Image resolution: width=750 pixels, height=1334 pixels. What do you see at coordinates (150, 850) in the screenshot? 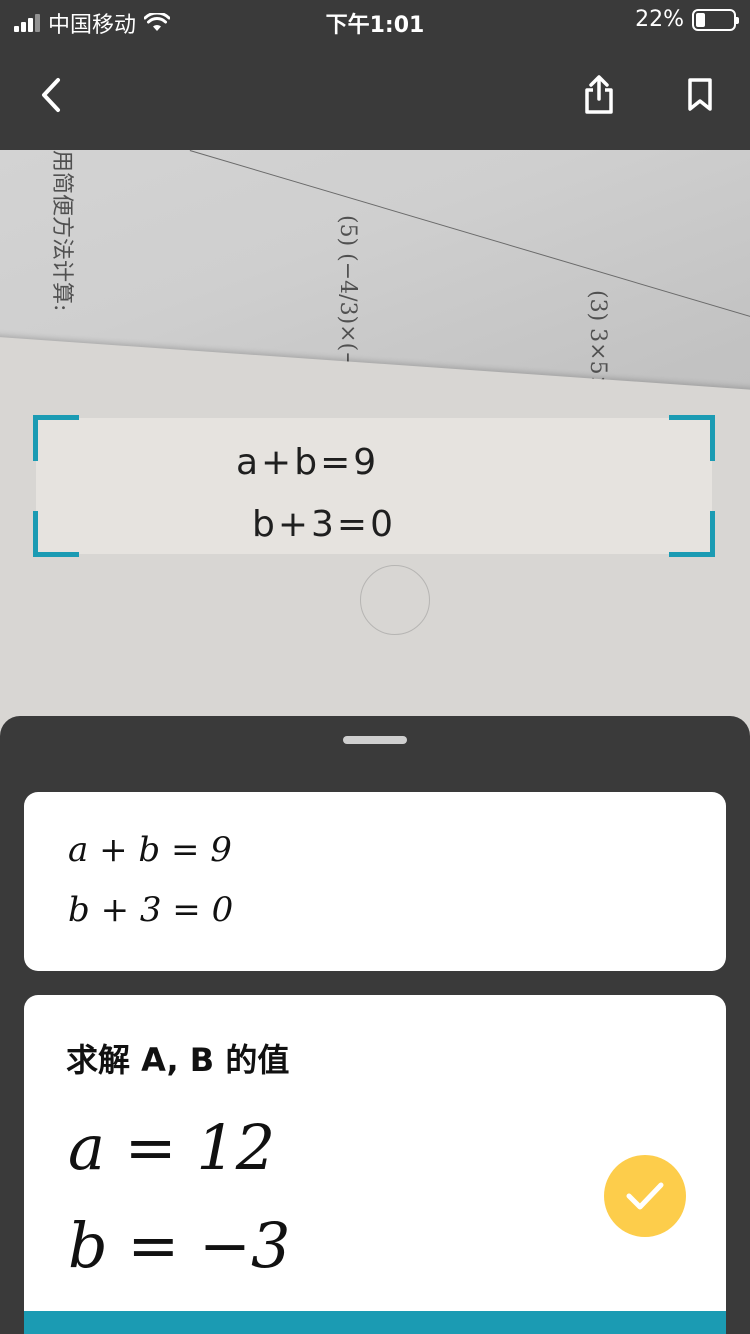
I see `recognized-equation-1: a + b = 9` at bounding box center [150, 850].